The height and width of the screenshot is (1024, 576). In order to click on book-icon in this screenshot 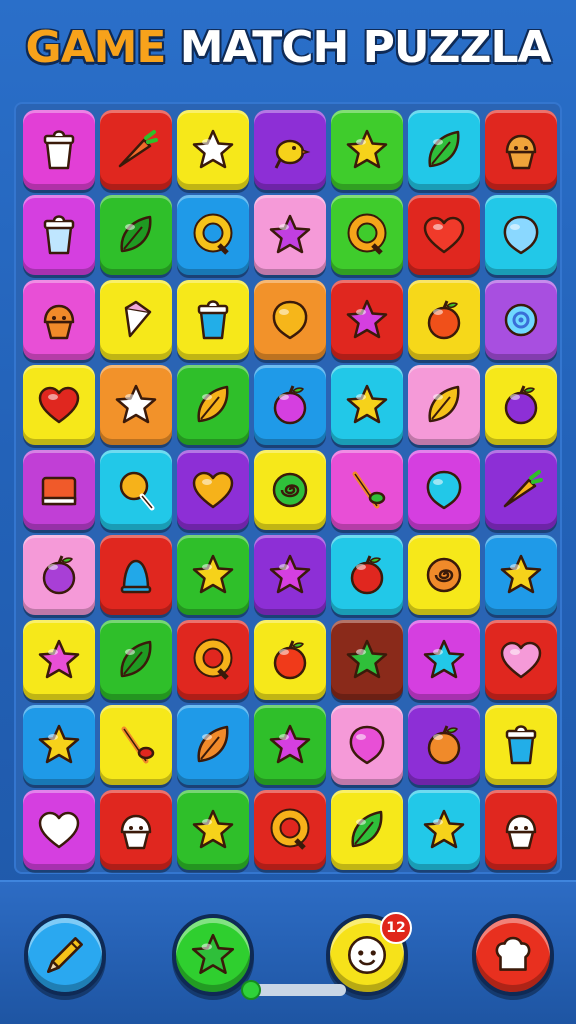, I will do `click(59, 490)`.